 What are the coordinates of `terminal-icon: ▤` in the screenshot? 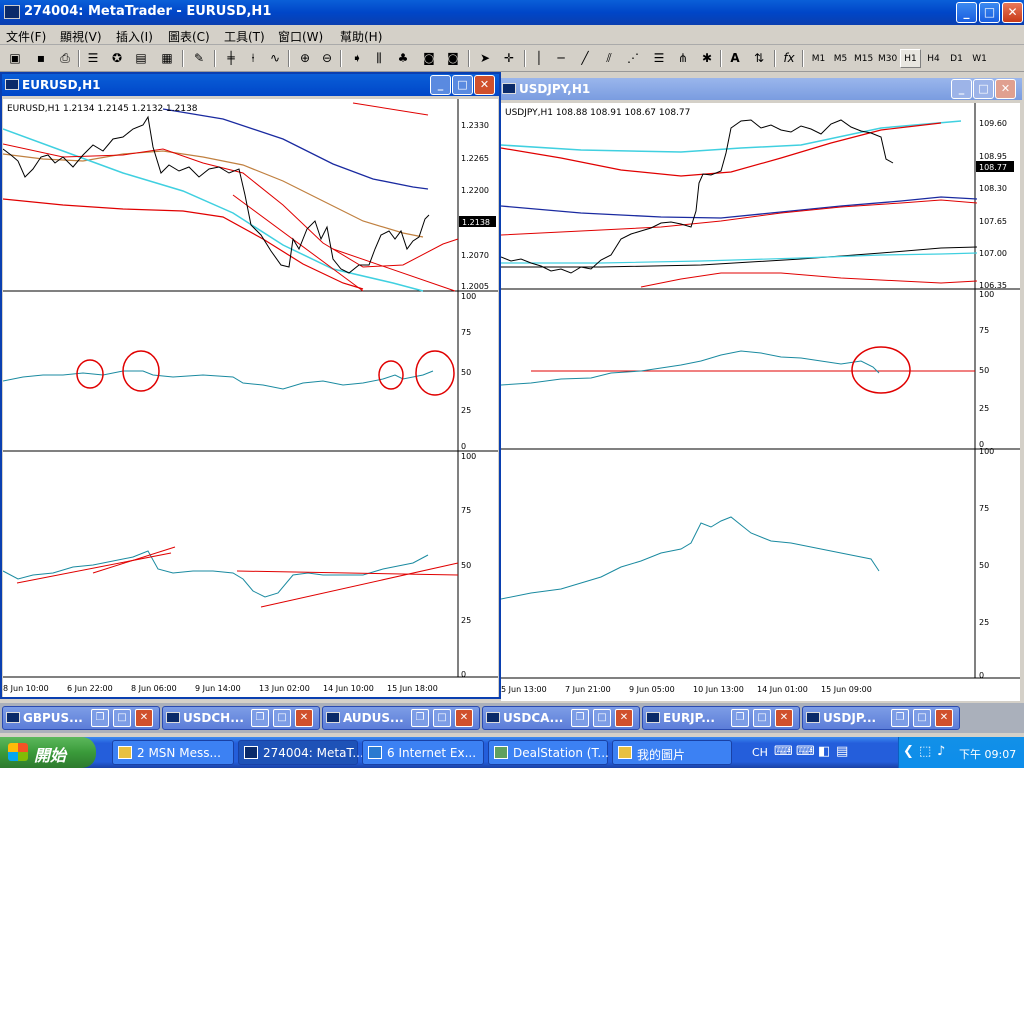 It's located at (141, 58).